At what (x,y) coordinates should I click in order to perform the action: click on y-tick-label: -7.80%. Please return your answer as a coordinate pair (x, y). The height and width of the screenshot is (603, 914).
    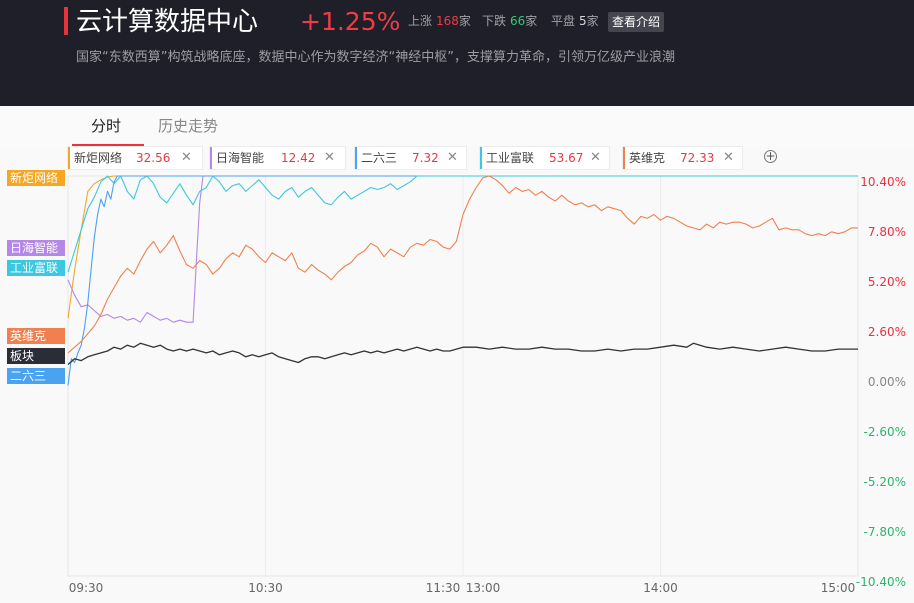
    Looking at the image, I should click on (885, 532).